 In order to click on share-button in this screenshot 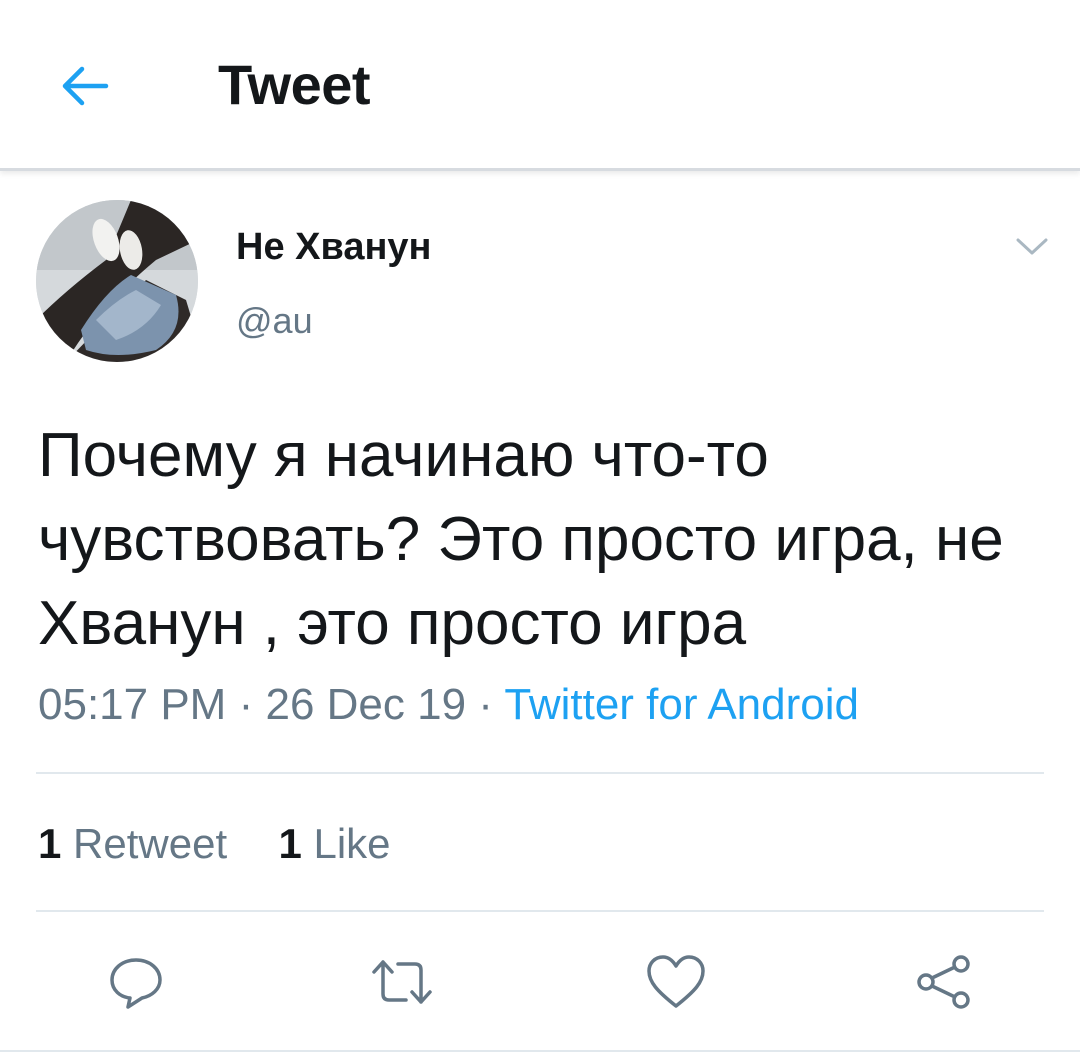, I will do `click(944, 982)`.